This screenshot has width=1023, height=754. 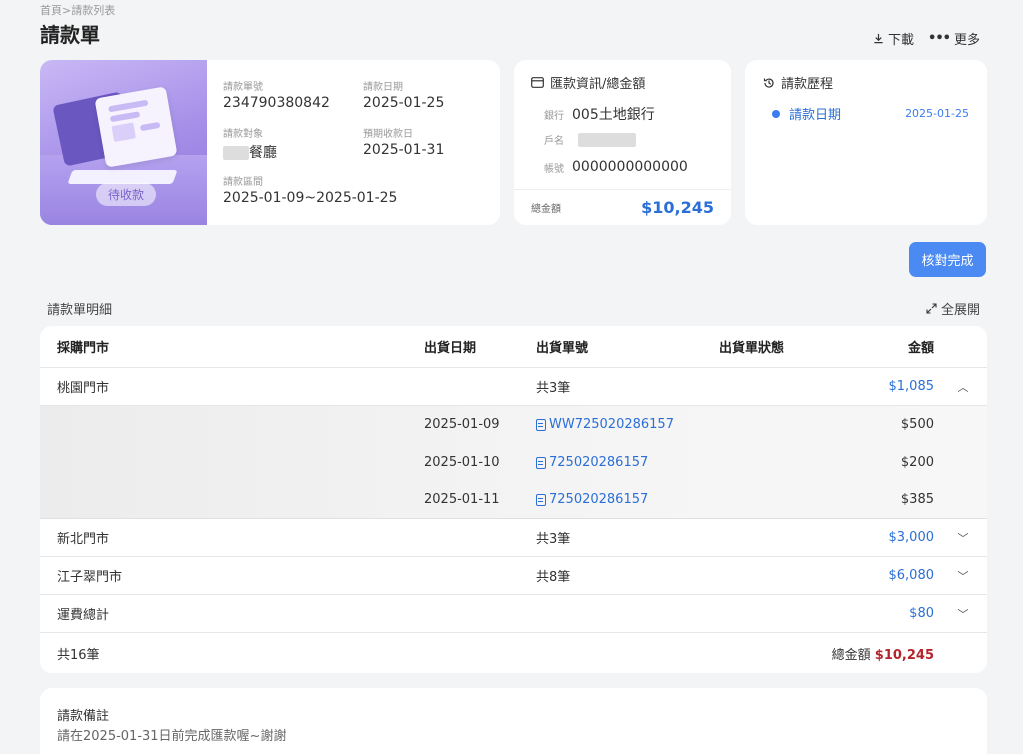 What do you see at coordinates (931, 308) in the screenshot?
I see `expand-icon` at bounding box center [931, 308].